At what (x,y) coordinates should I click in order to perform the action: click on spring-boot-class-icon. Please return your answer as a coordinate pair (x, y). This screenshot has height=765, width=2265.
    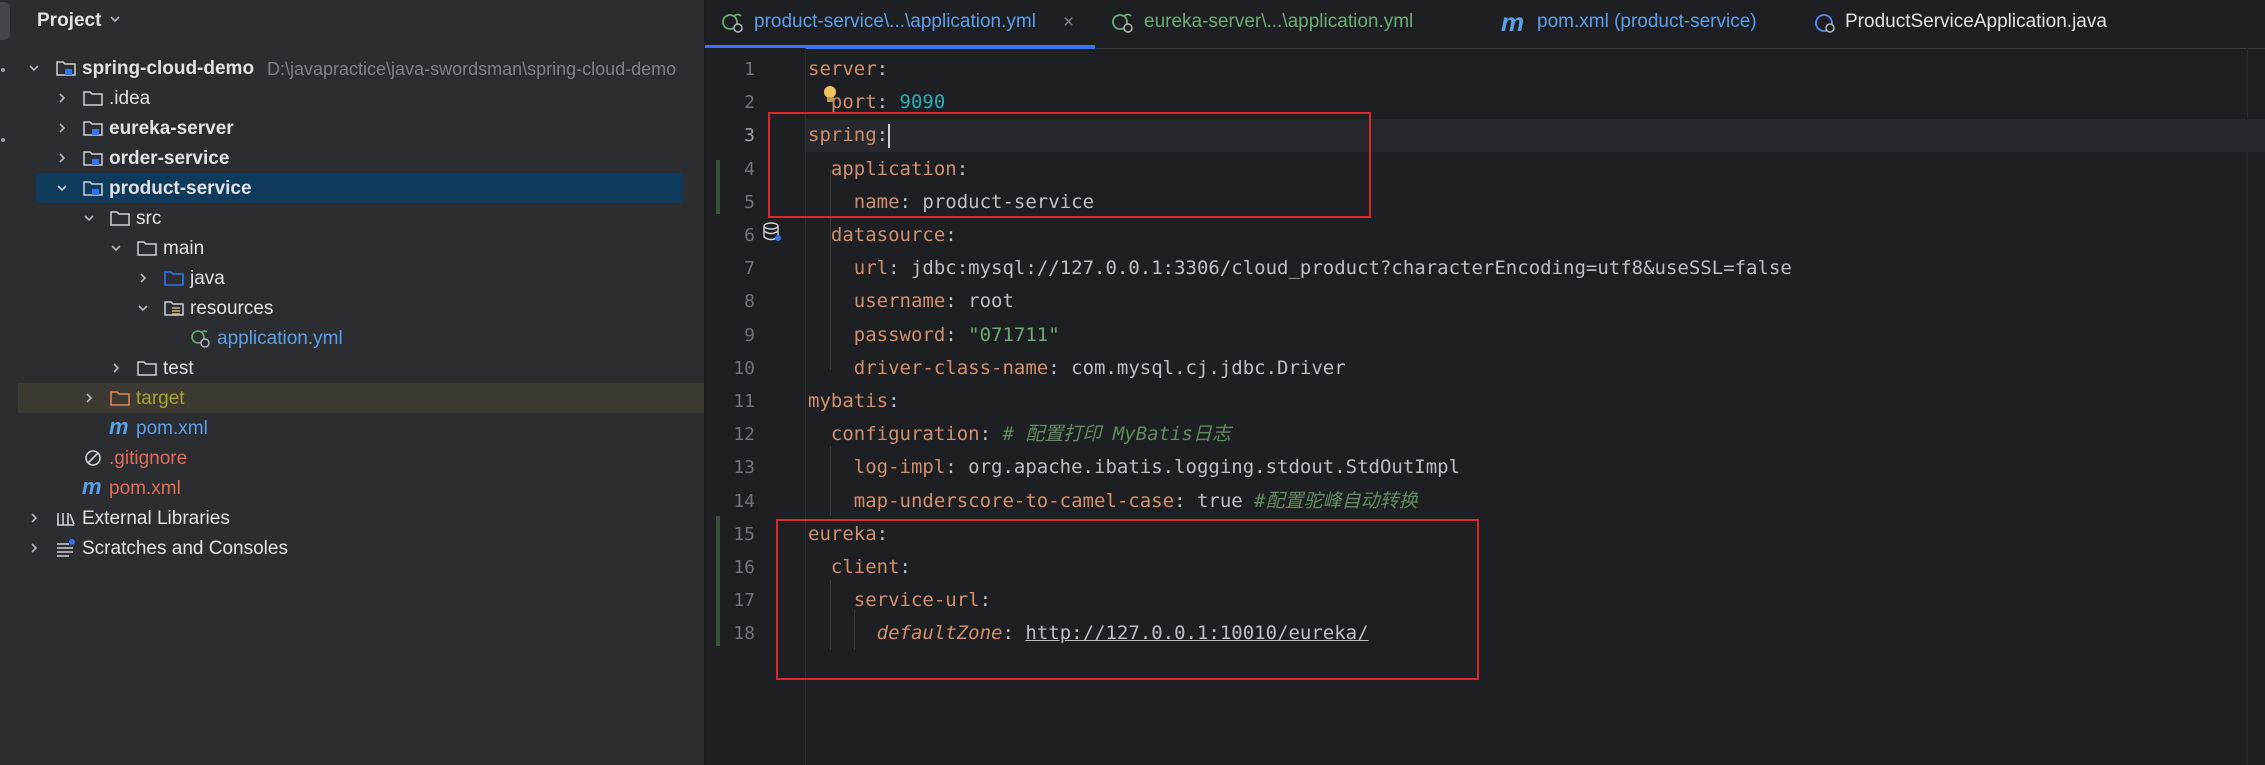
    Looking at the image, I should click on (1825, 23).